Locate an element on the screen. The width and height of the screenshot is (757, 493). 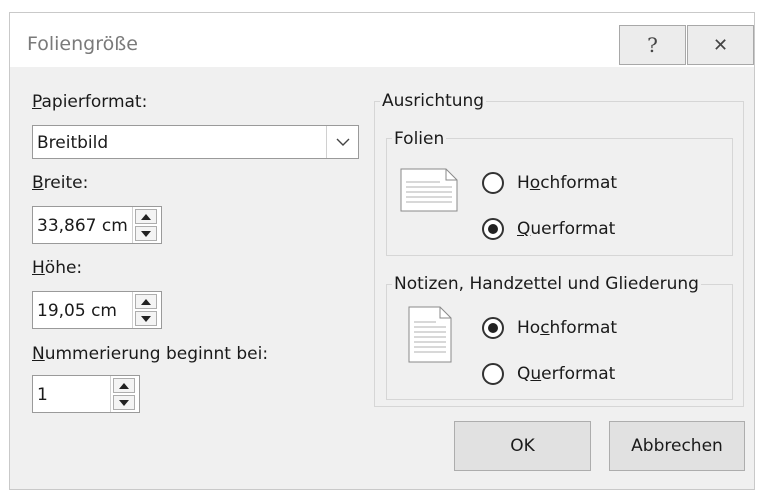
ok-button: OK is located at coordinates (522, 446).